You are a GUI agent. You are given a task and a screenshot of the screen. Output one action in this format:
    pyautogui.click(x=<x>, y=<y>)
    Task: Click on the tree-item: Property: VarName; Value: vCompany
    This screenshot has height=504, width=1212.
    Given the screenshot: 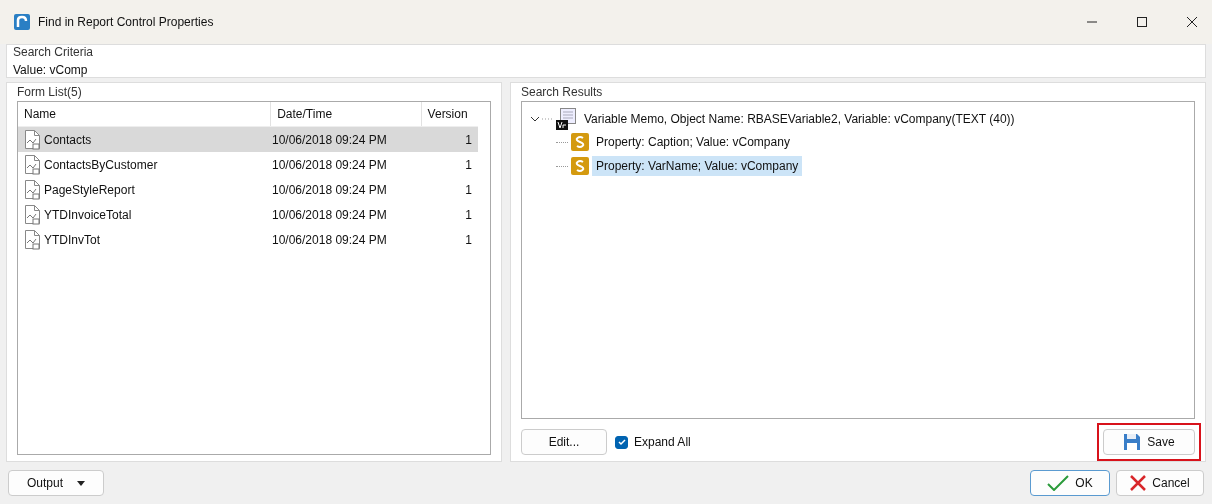 What is the action you would take?
    pyautogui.click(x=697, y=166)
    